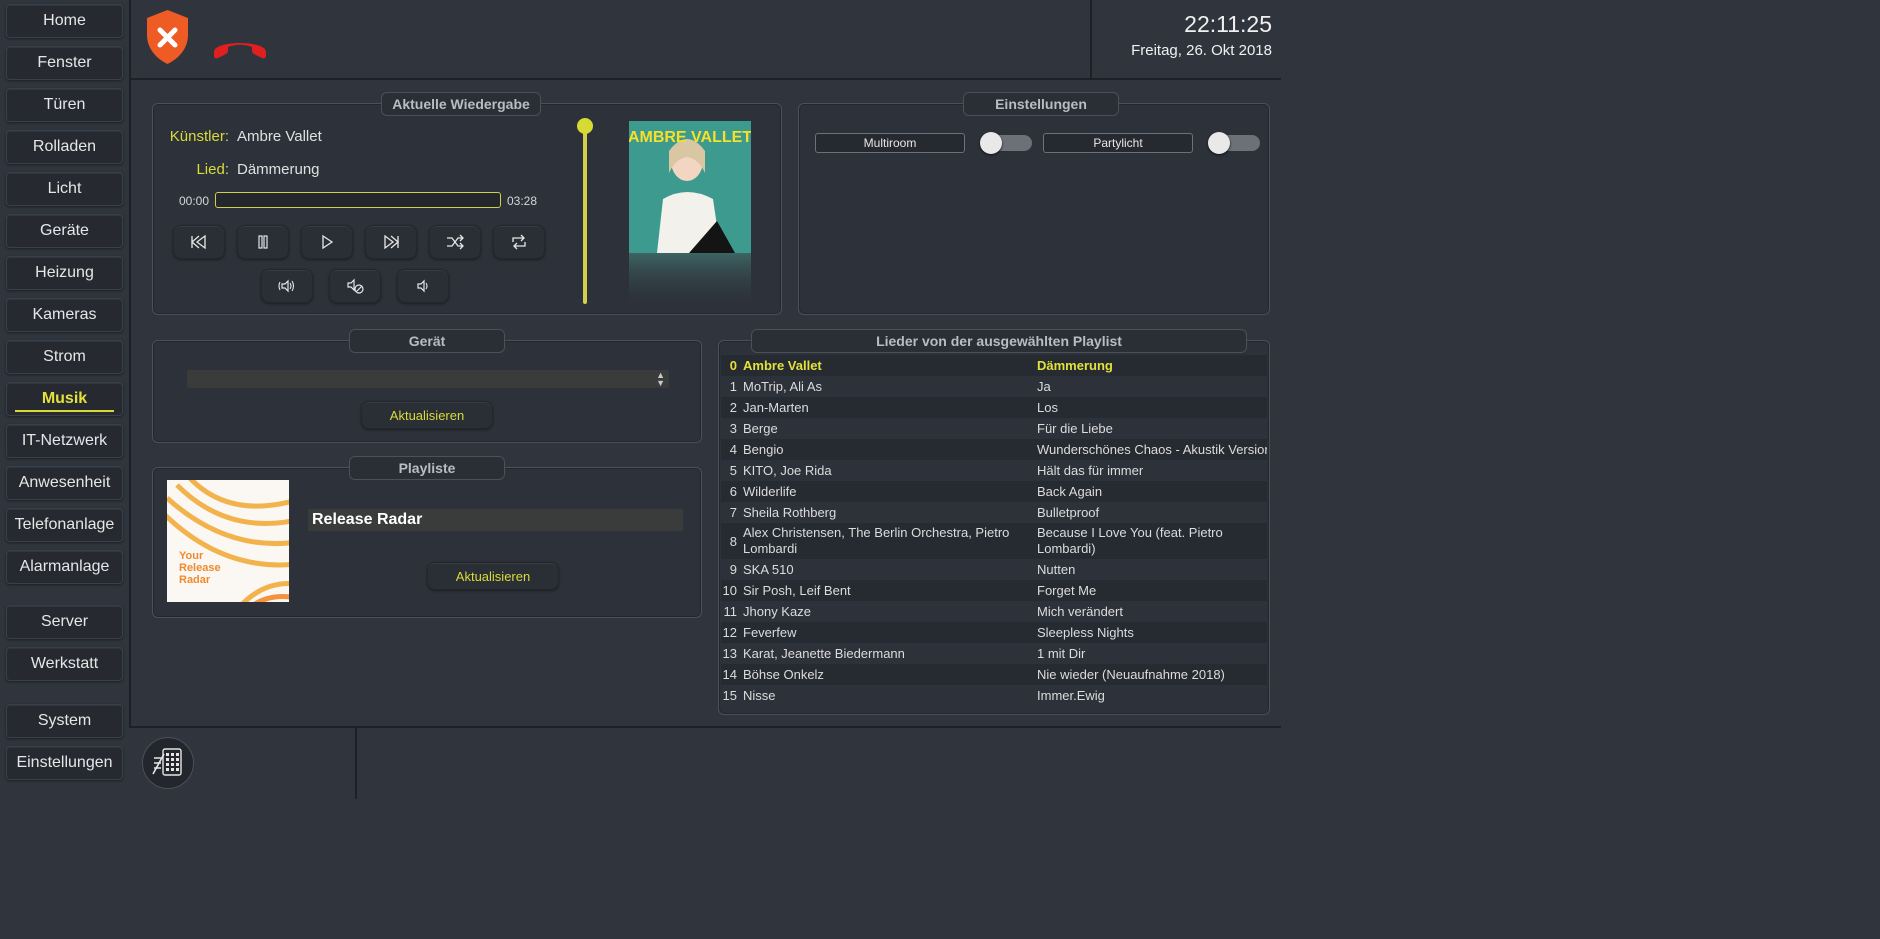 This screenshot has width=1880, height=939. What do you see at coordinates (994, 611) in the screenshot?
I see `table-row: 11 Jhony Kaze Mich verändert` at bounding box center [994, 611].